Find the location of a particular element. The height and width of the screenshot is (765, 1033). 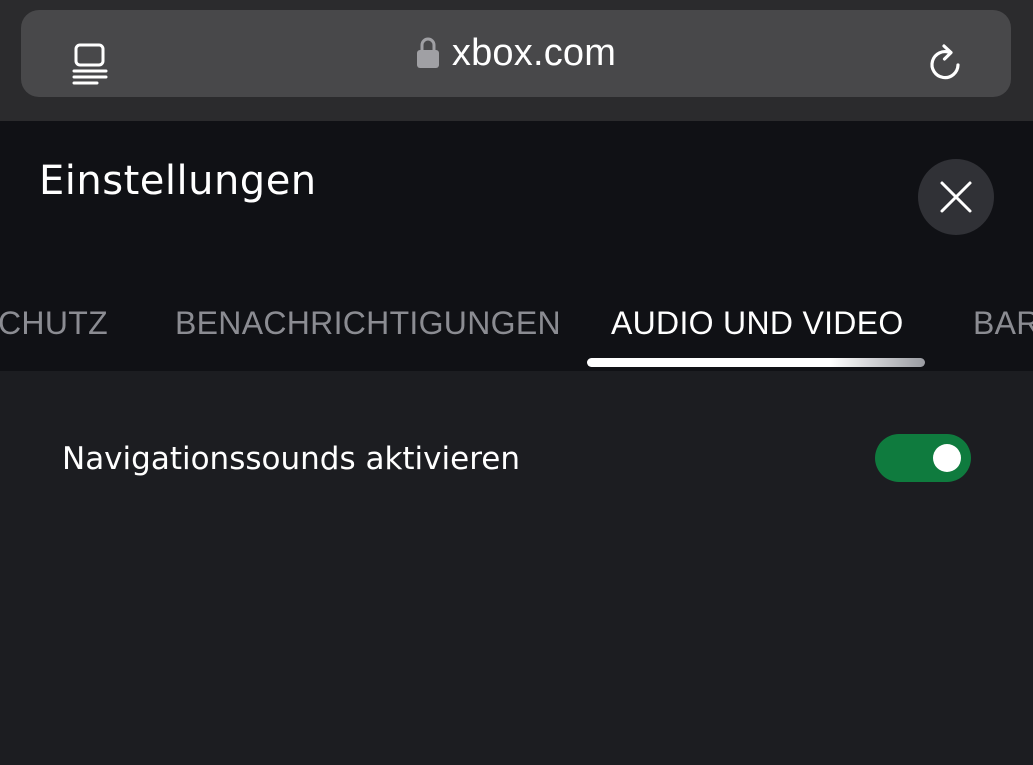

tab-benachrichtigungen: BENACHRICHTIGUNGEN is located at coordinates (368, 323).